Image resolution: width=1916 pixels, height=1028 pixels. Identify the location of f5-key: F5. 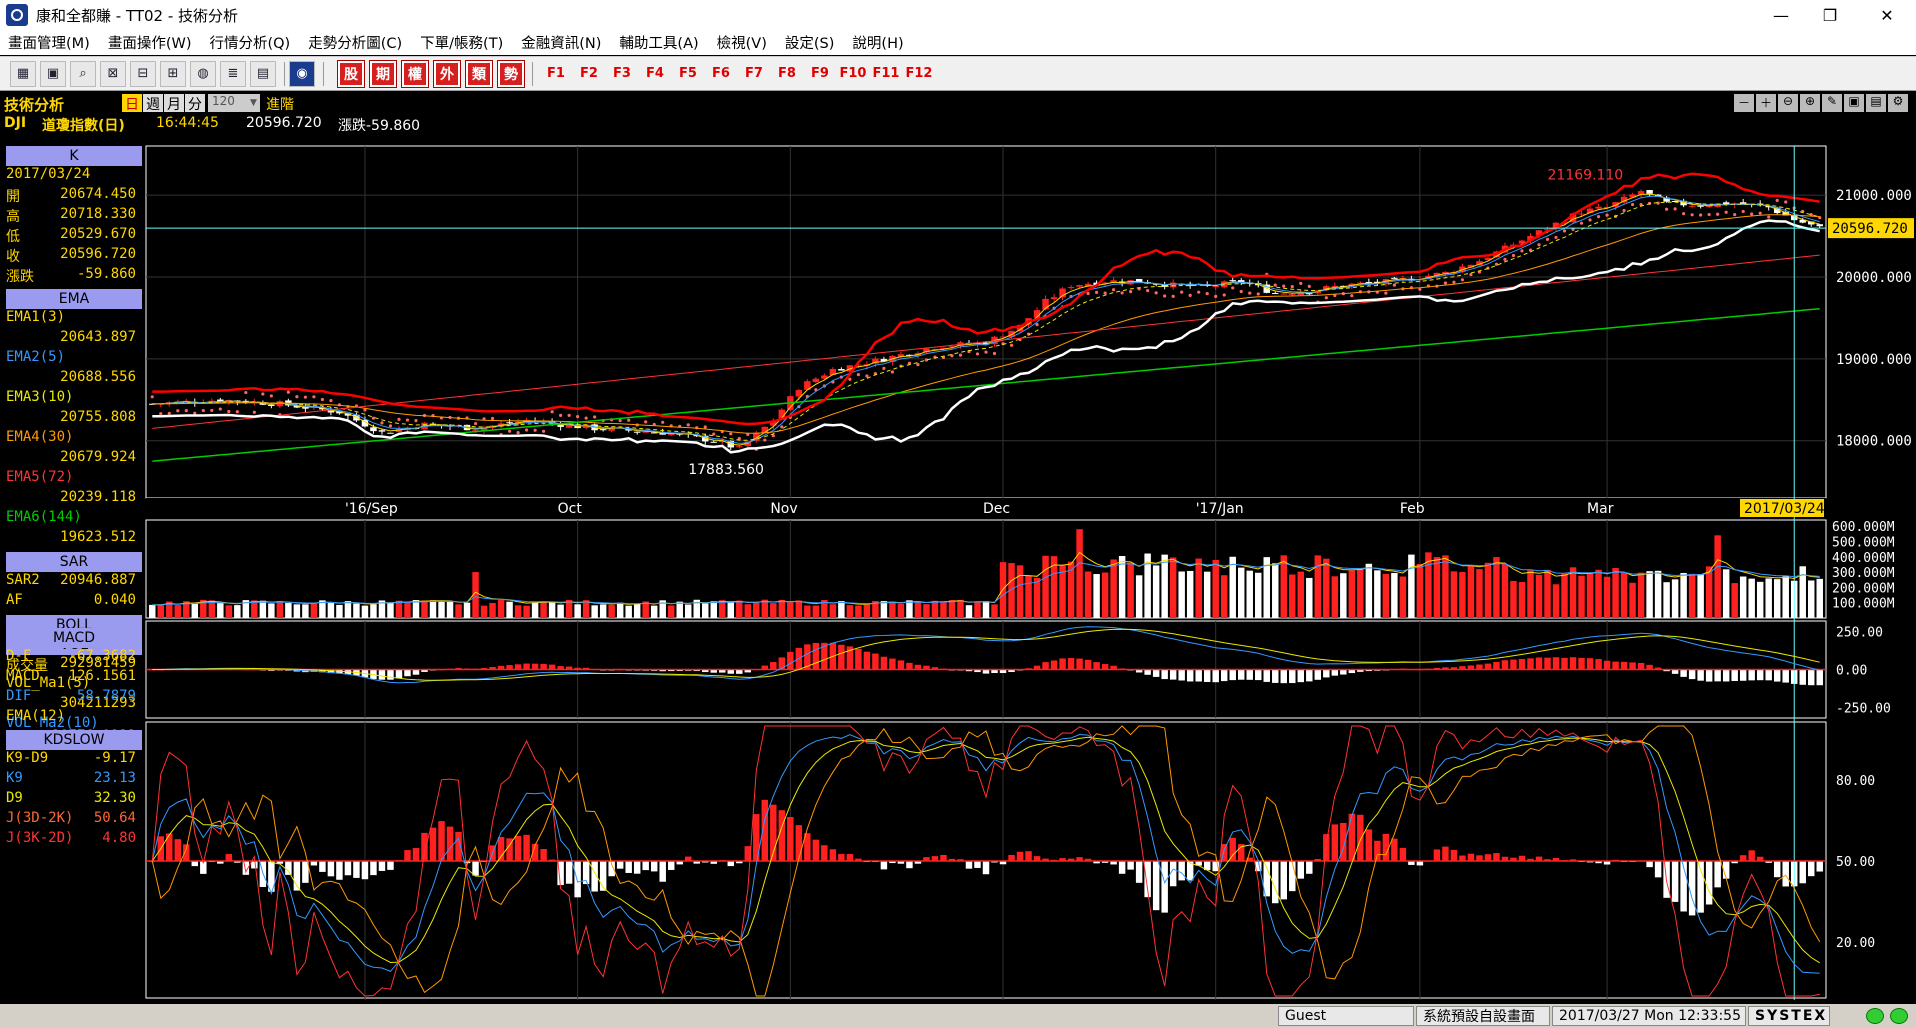
(688, 74).